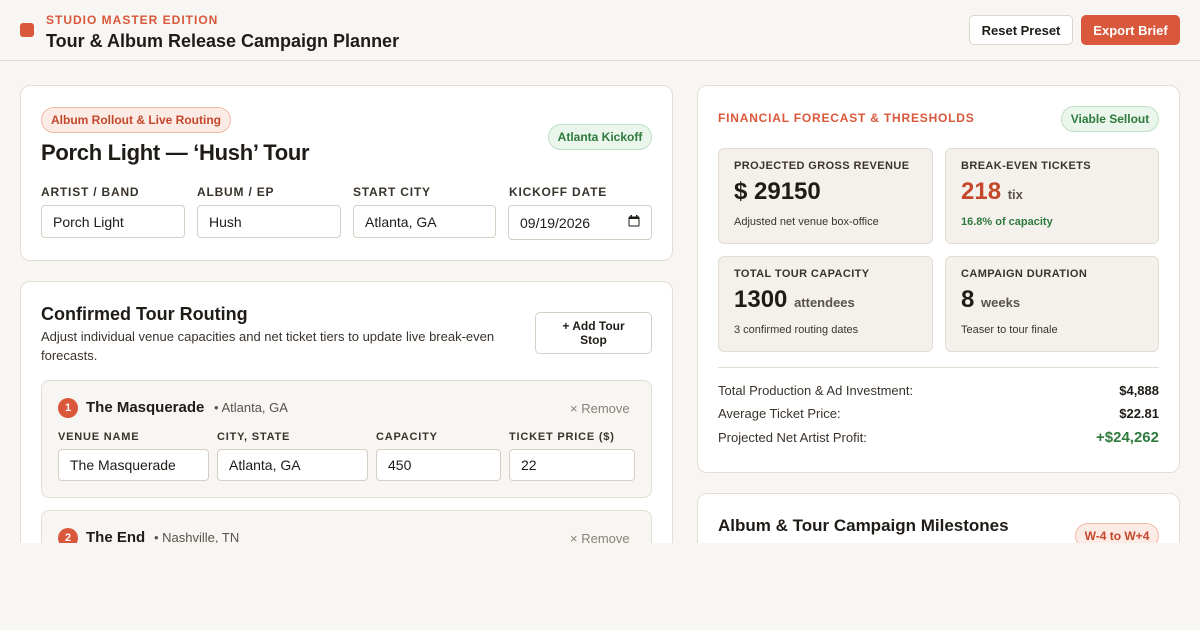 This screenshot has width=1200, height=630. What do you see at coordinates (424, 221) in the screenshot?
I see `start-city-field: Atlanta, GA` at bounding box center [424, 221].